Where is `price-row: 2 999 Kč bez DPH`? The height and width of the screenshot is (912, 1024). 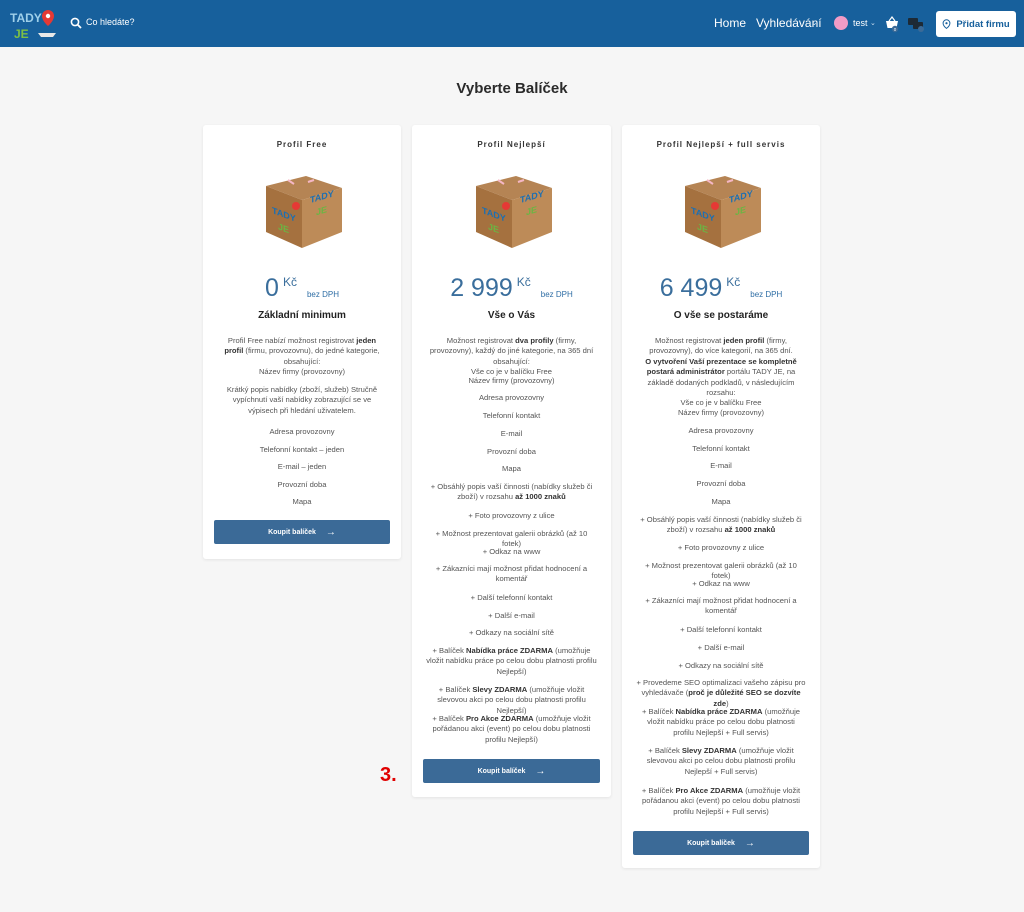 price-row: 2 999 Kč bez DPH is located at coordinates (511, 288).